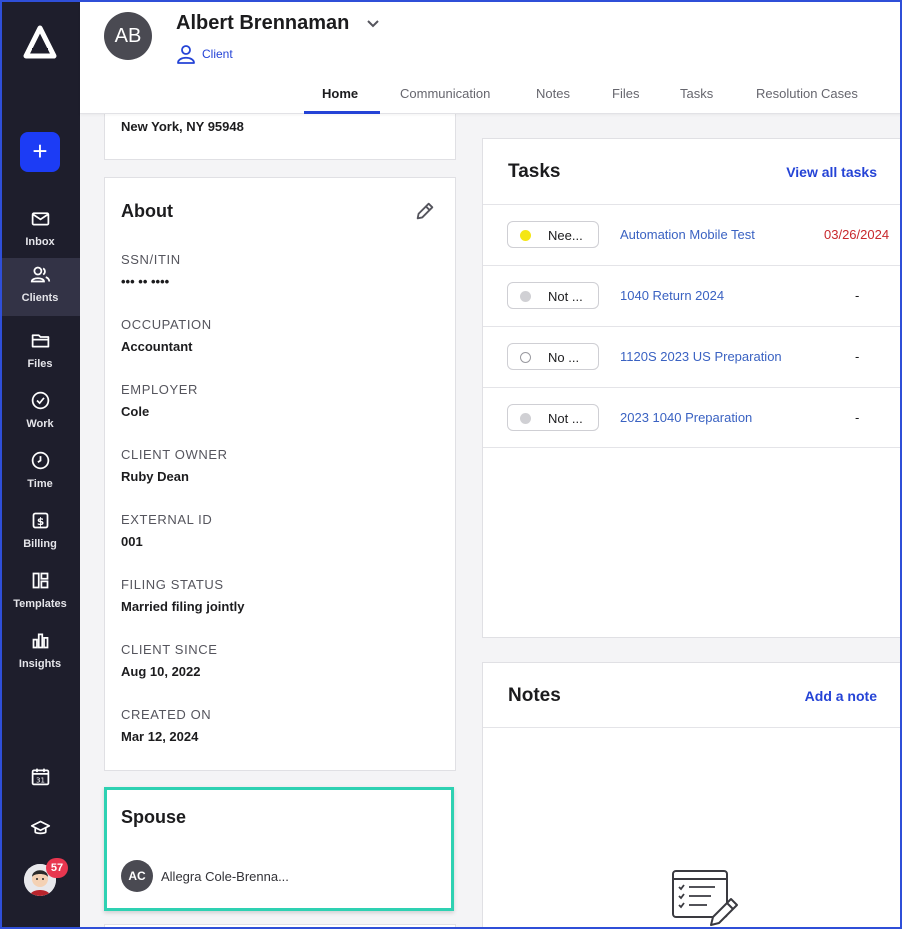  I want to click on client-avatar: AB, so click(128, 36).